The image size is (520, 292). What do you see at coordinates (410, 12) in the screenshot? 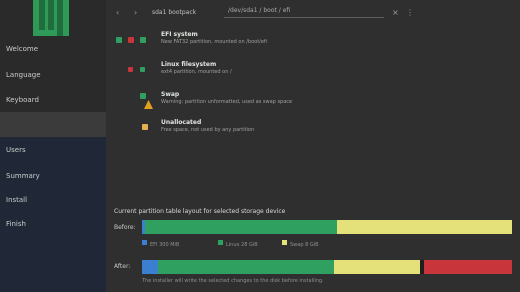
I see `menu-icon: ⋮` at bounding box center [410, 12].